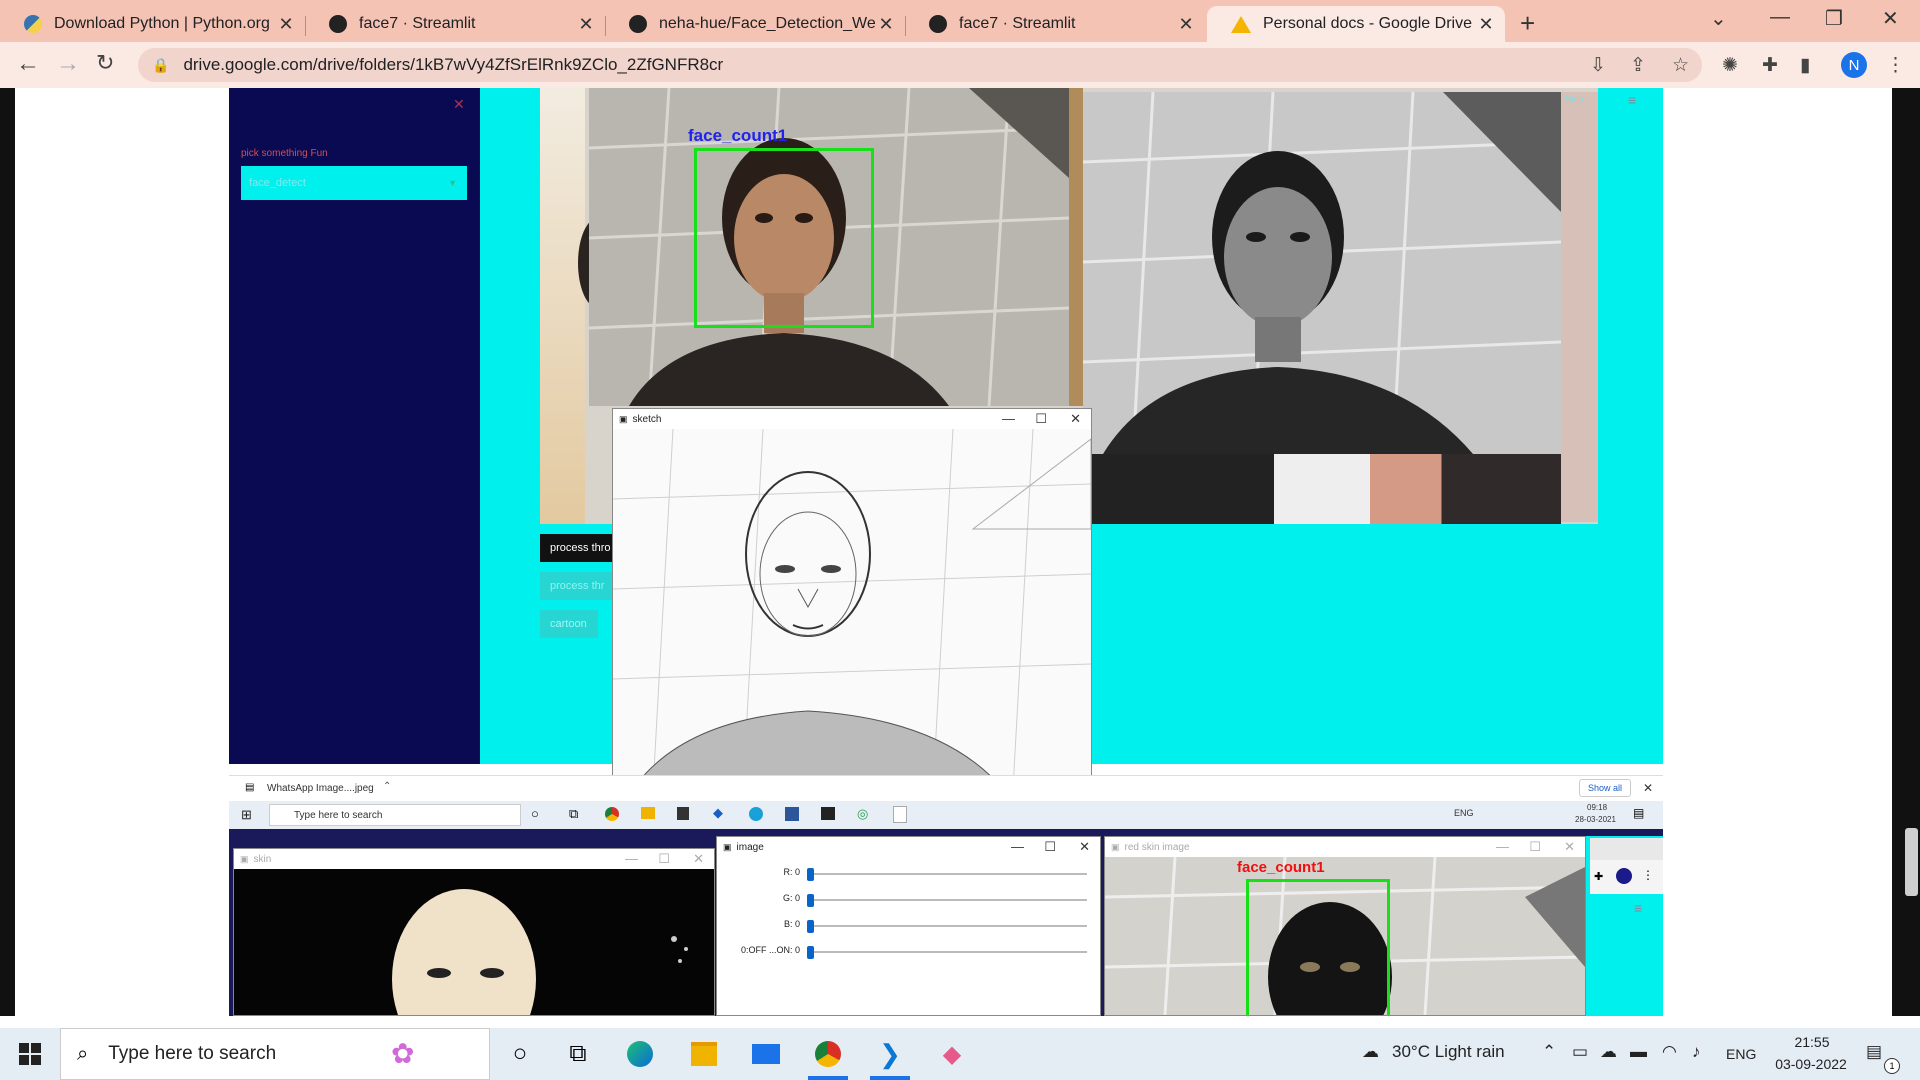  I want to click on tab-title: face7 · Streamlit, so click(1017, 23).